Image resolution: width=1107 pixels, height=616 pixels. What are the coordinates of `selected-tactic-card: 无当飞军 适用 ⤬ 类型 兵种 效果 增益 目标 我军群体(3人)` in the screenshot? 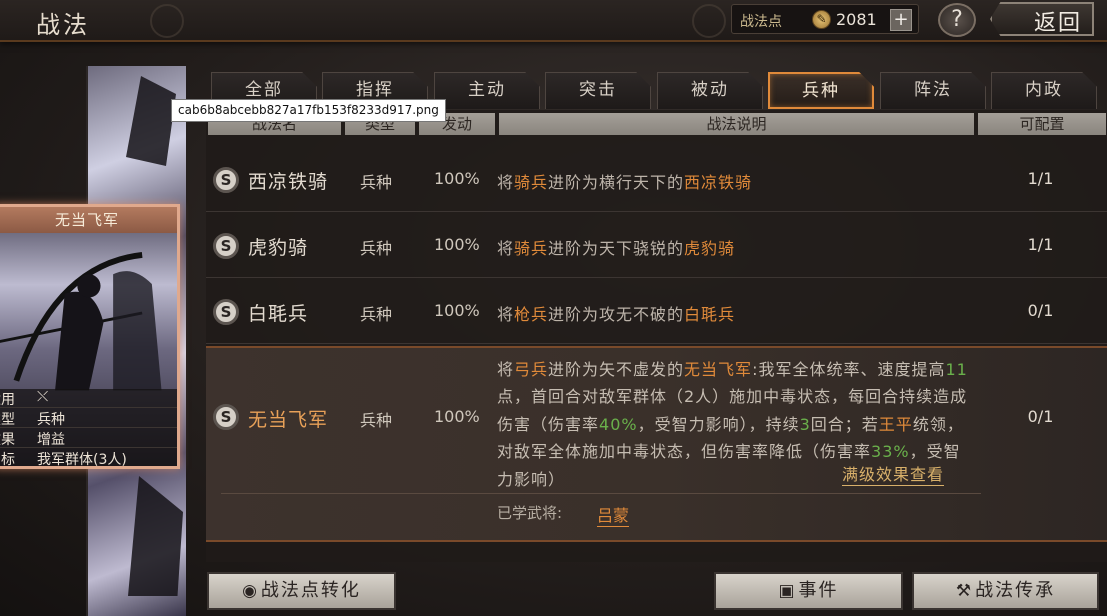 It's located at (90, 336).